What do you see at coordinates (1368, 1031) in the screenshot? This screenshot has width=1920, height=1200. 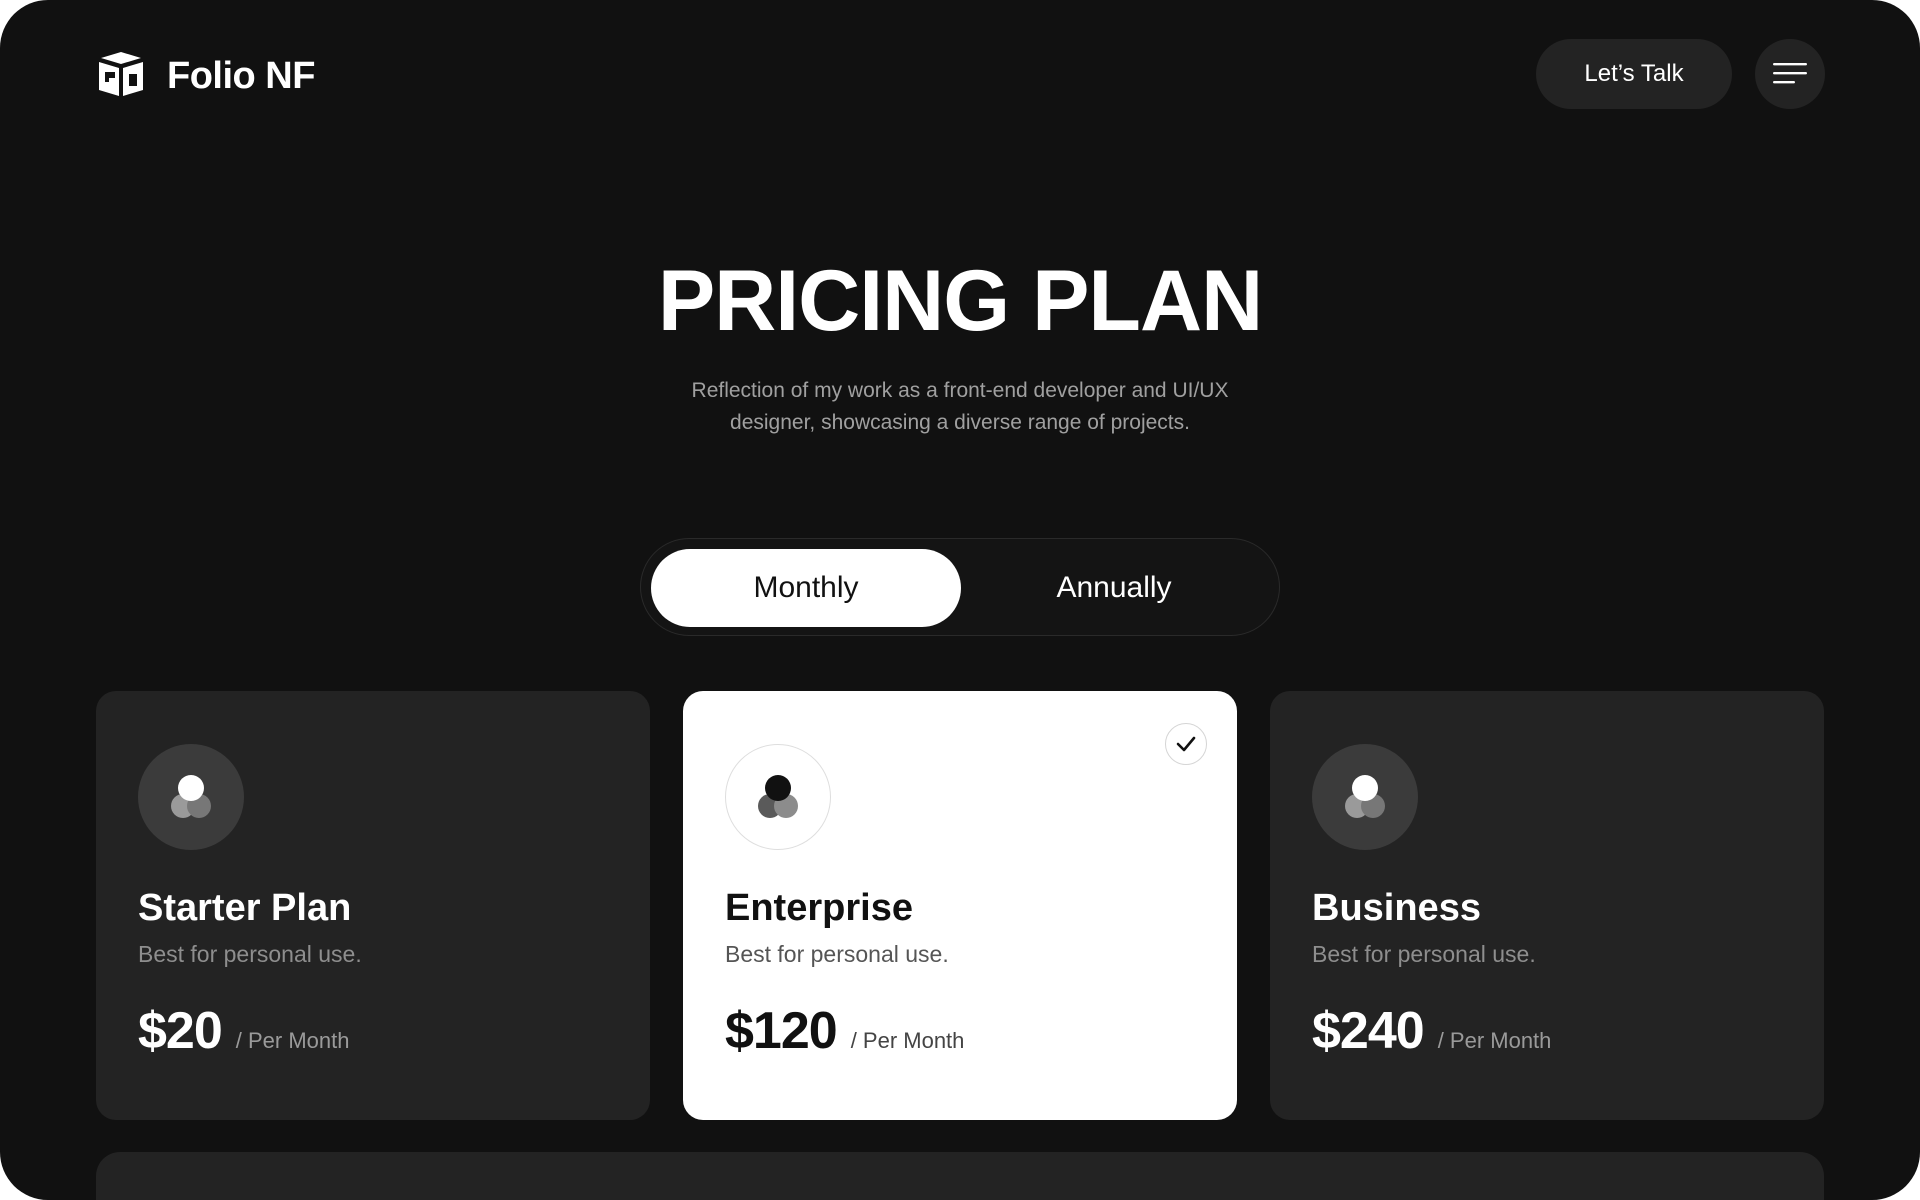 I see `plan-price: $240` at bounding box center [1368, 1031].